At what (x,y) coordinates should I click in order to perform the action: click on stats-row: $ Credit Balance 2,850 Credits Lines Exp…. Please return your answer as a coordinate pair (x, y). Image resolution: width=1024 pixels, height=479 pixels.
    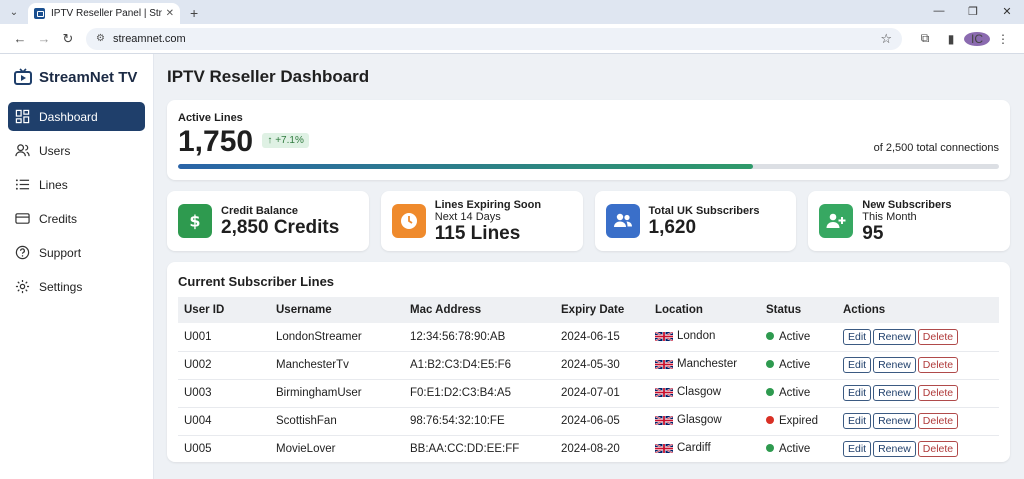
    Looking at the image, I should click on (588, 221).